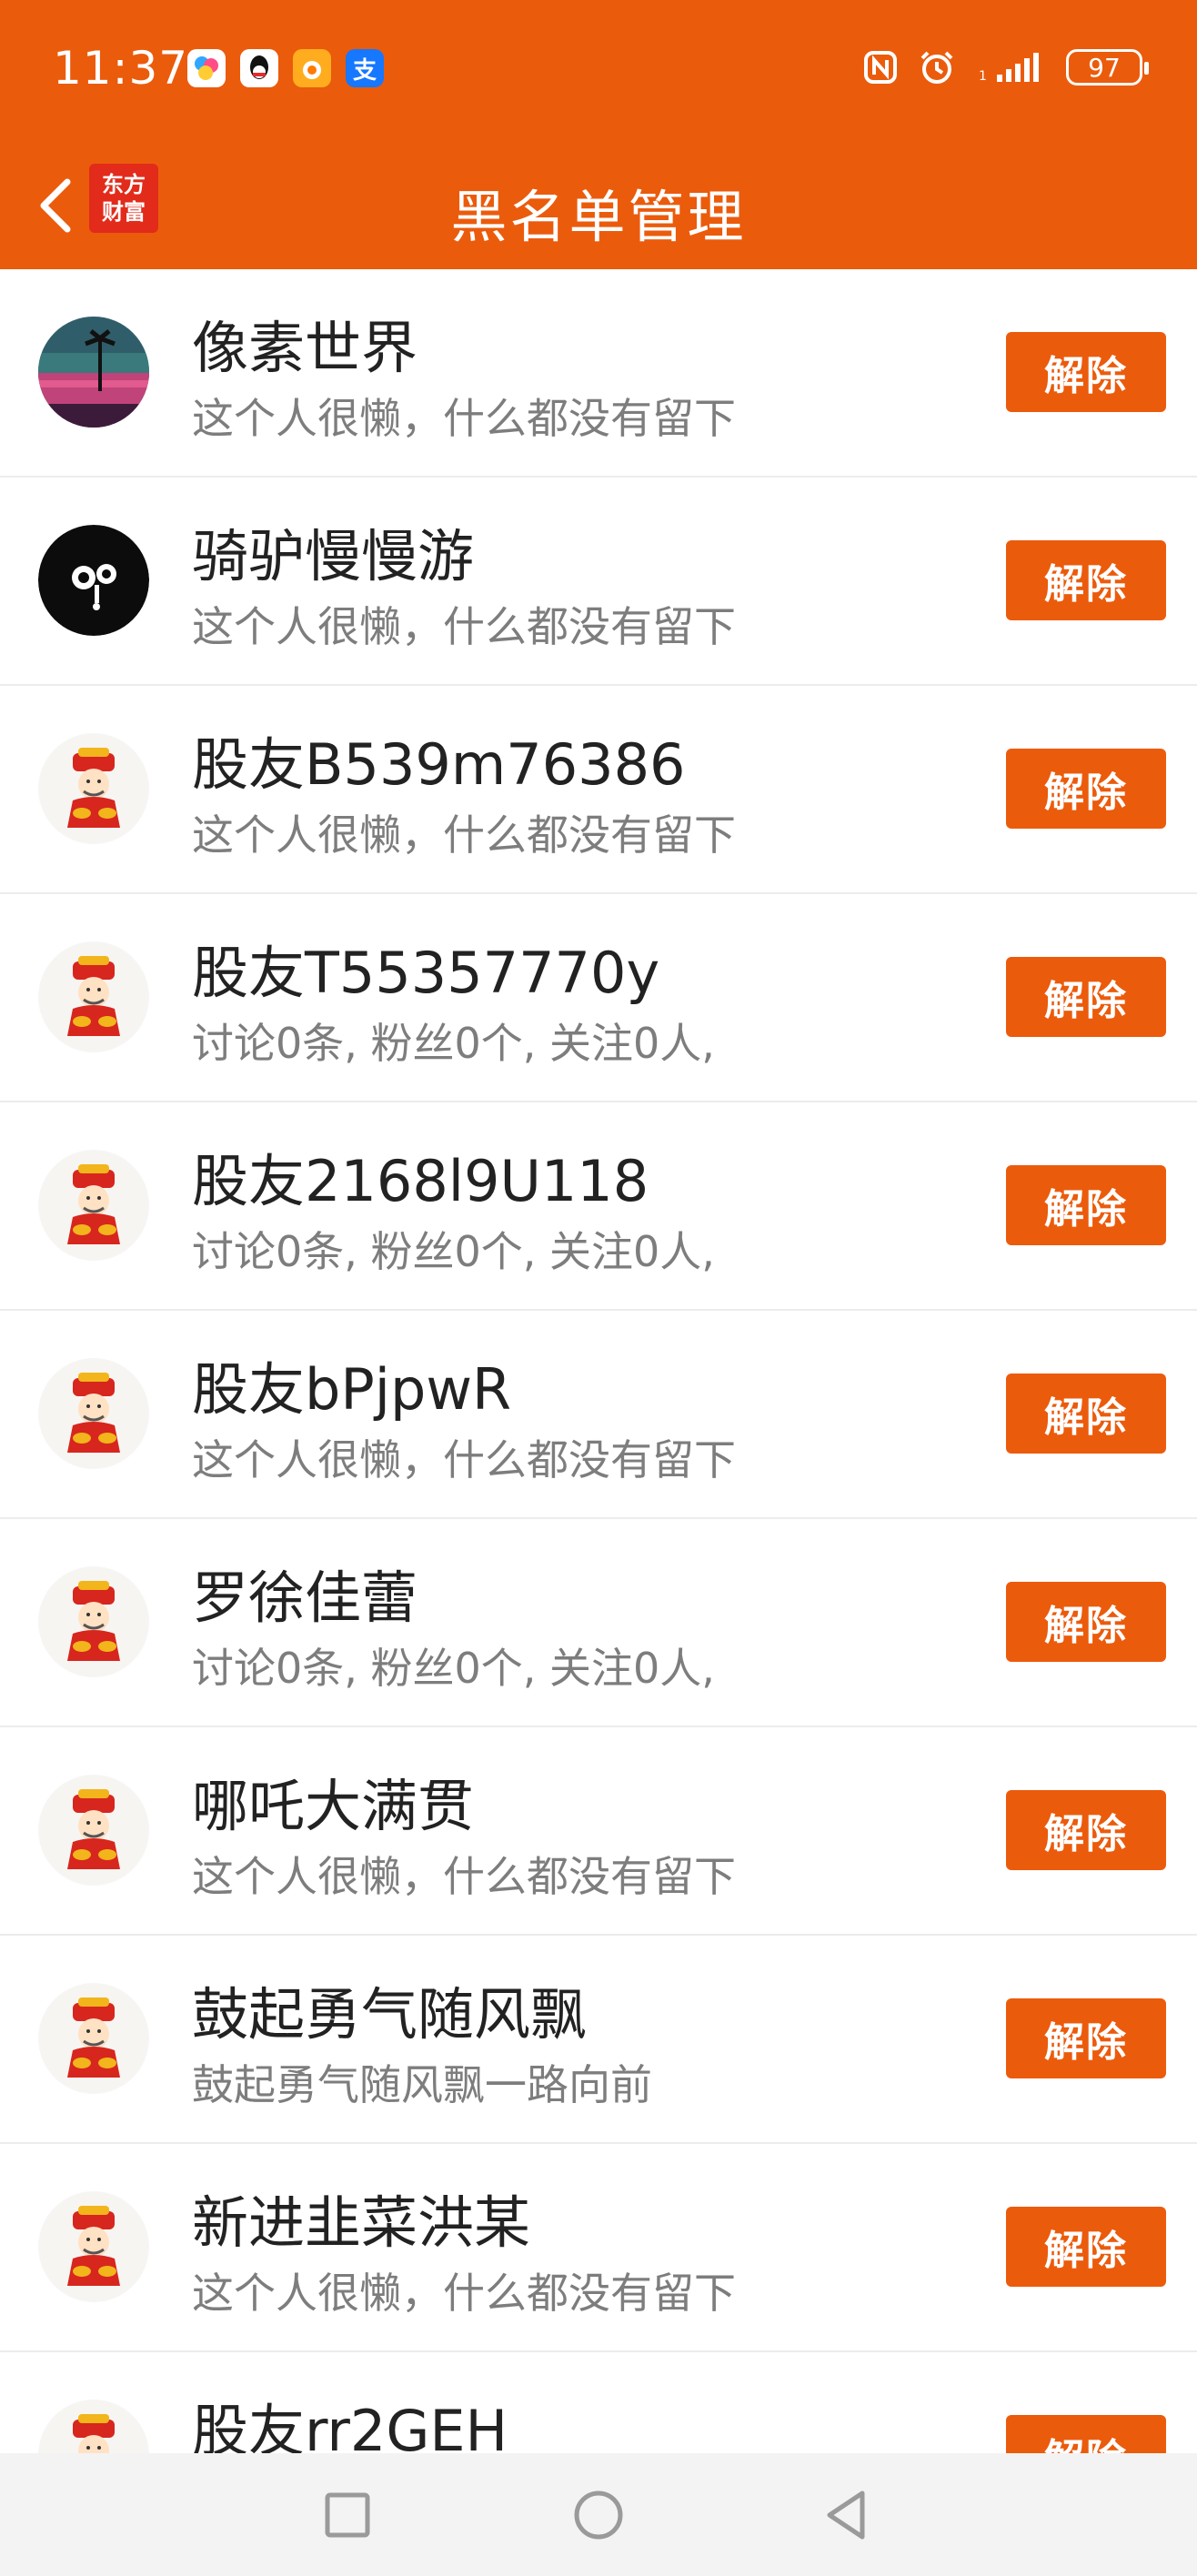  I want to click on status-time: 11:37, so click(121, 68).